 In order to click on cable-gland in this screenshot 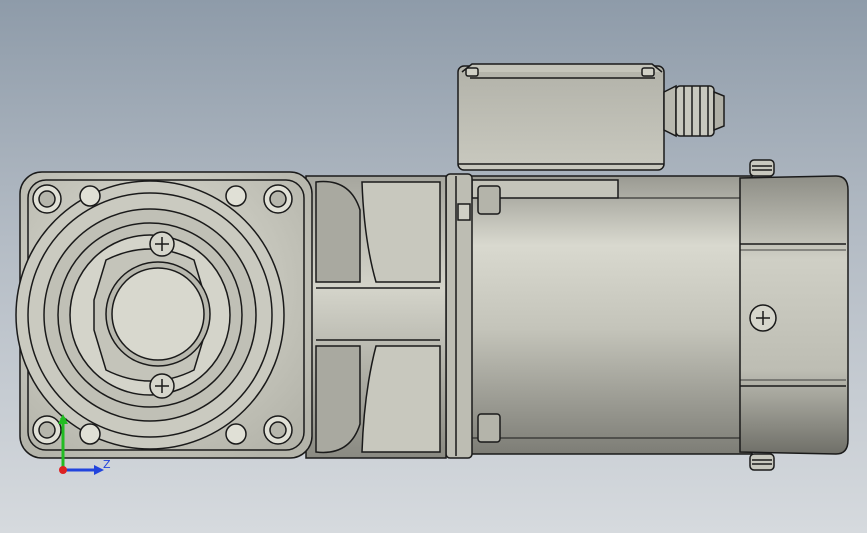, I will do `click(694, 111)`.